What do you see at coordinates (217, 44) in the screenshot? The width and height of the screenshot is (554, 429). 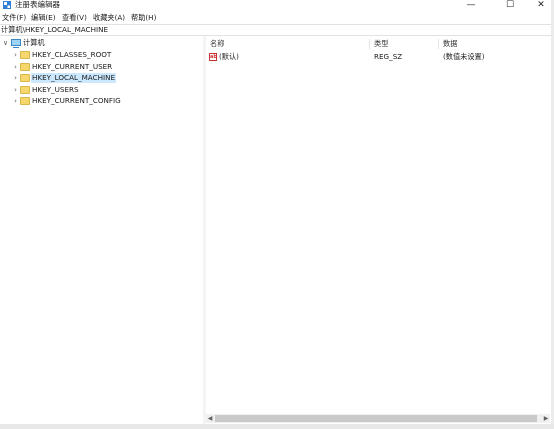 I see `column-header-name: 名称` at bounding box center [217, 44].